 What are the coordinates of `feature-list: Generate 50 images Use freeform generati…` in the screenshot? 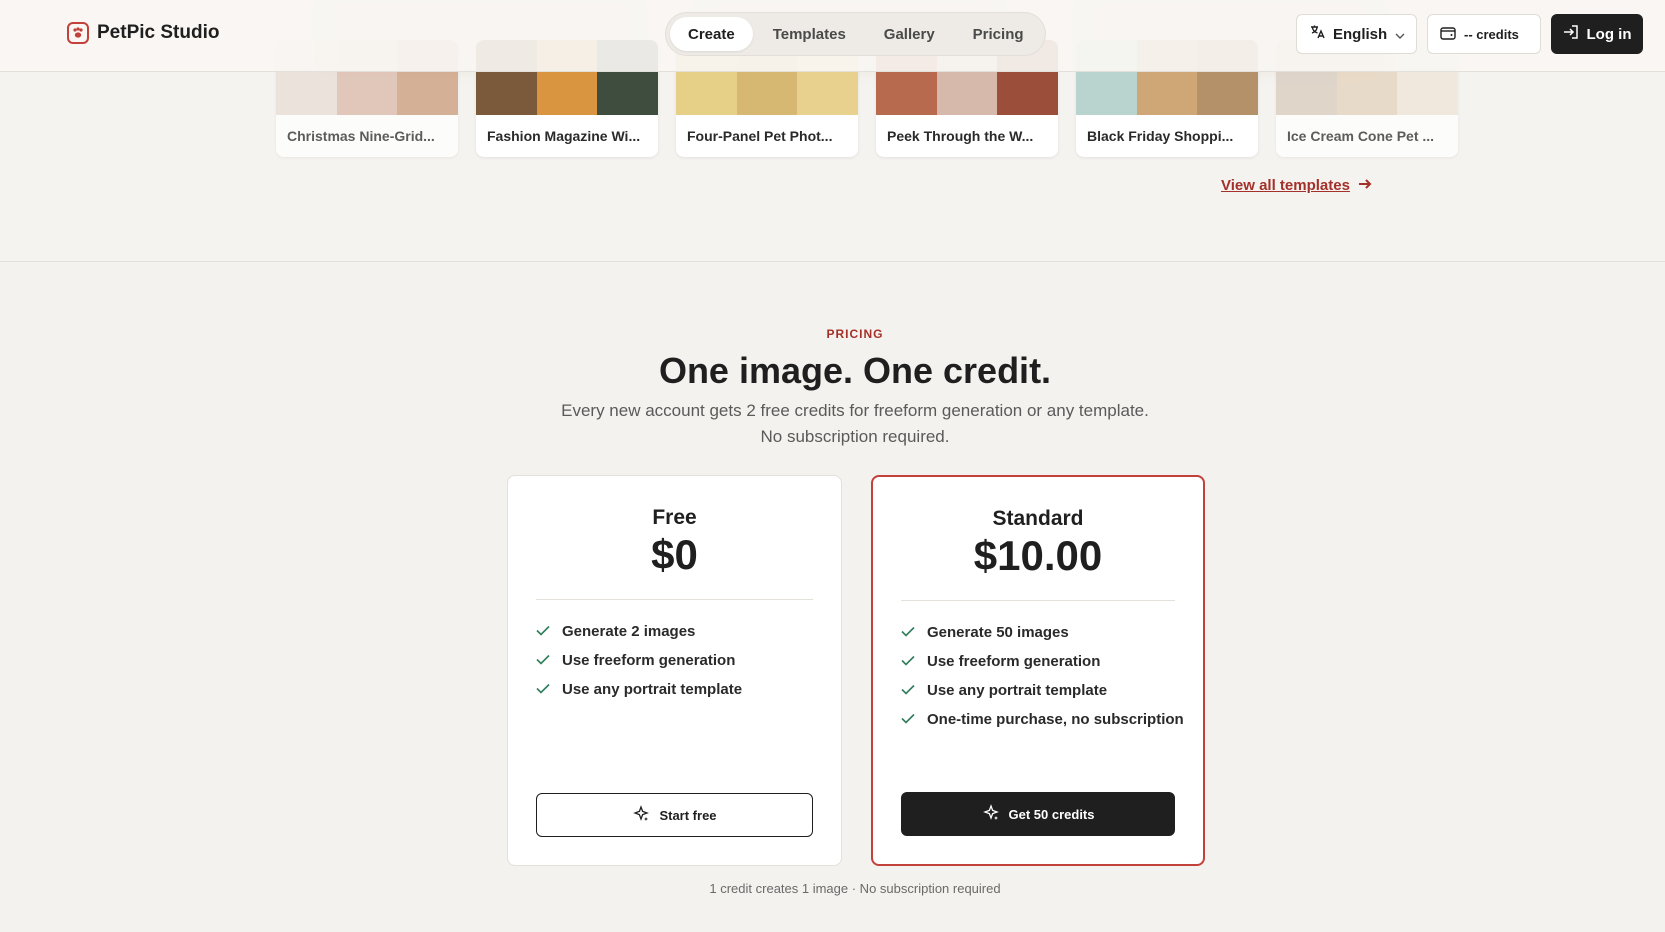 It's located at (1042, 676).